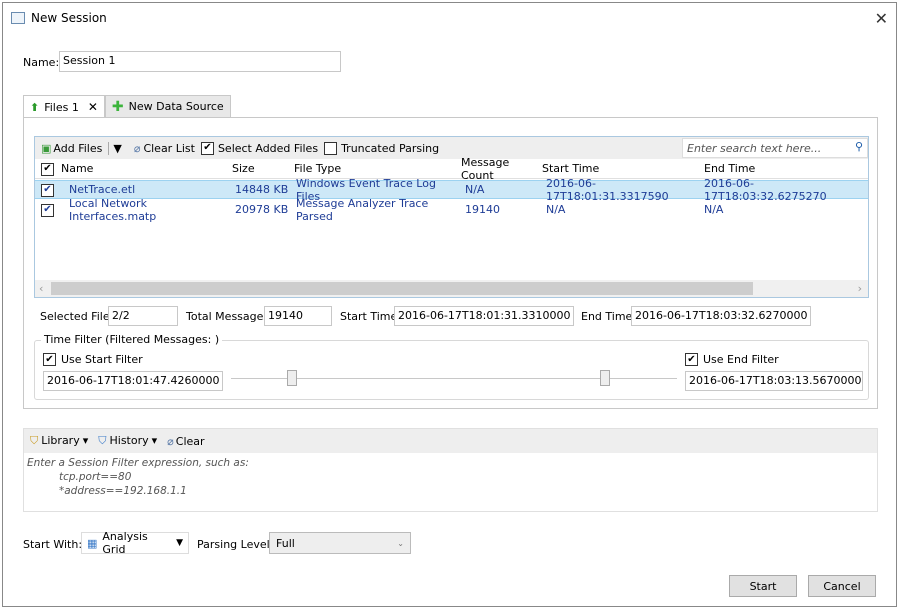  Describe the element at coordinates (263, 168) in the screenshot. I see `col-size: Size` at that location.